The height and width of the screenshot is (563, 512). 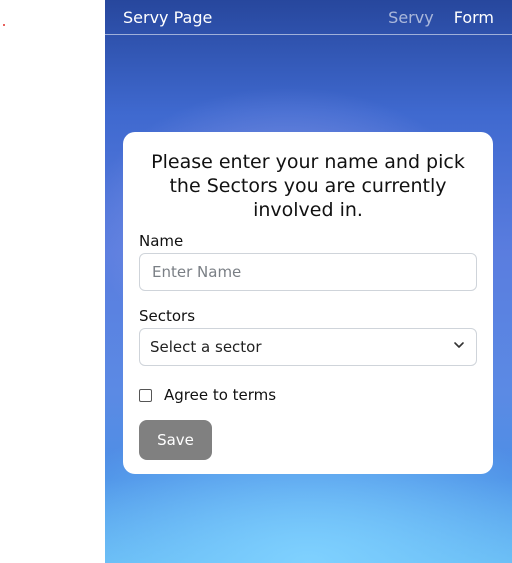 What do you see at coordinates (441, 17) in the screenshot?
I see `nav-links: Servy Form` at bounding box center [441, 17].